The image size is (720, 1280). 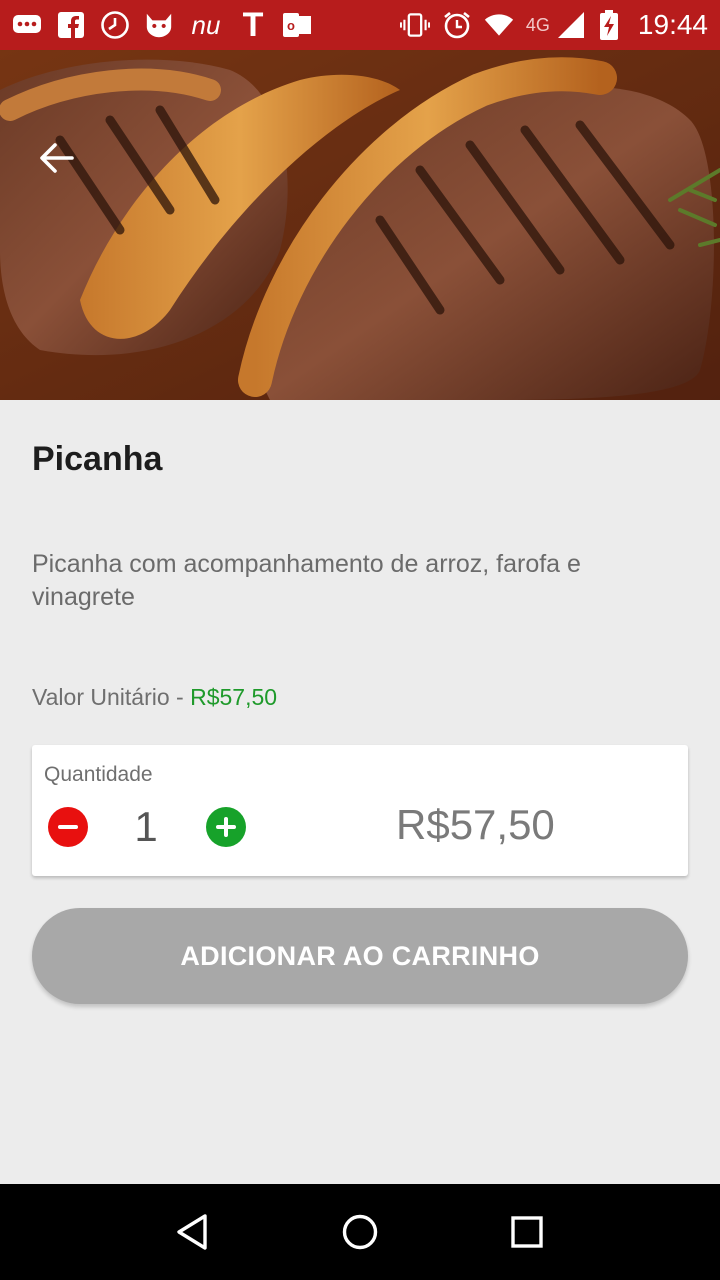 What do you see at coordinates (360, 956) in the screenshot?
I see `add-to-cart-button: ADICIONAR AO CARRINHO` at bounding box center [360, 956].